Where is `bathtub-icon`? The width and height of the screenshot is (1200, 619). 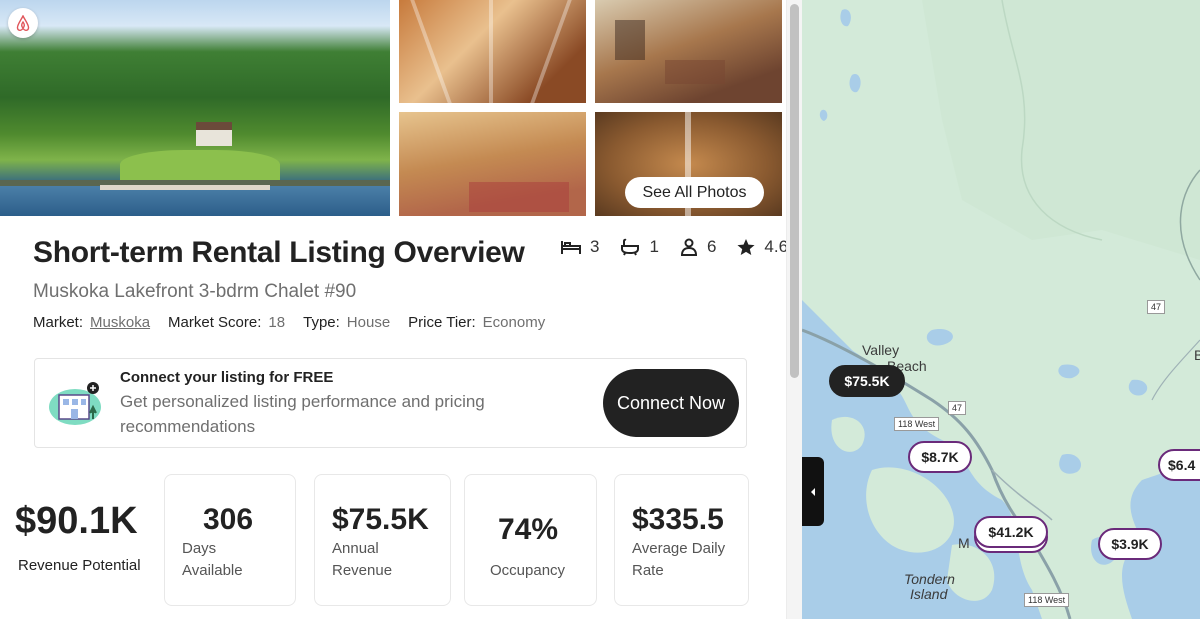 bathtub-icon is located at coordinates (630, 247).